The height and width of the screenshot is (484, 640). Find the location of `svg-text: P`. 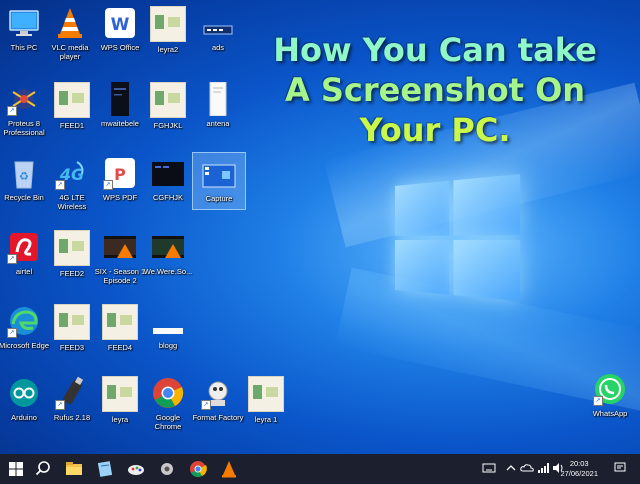

svg-text: P is located at coordinates (120, 174).